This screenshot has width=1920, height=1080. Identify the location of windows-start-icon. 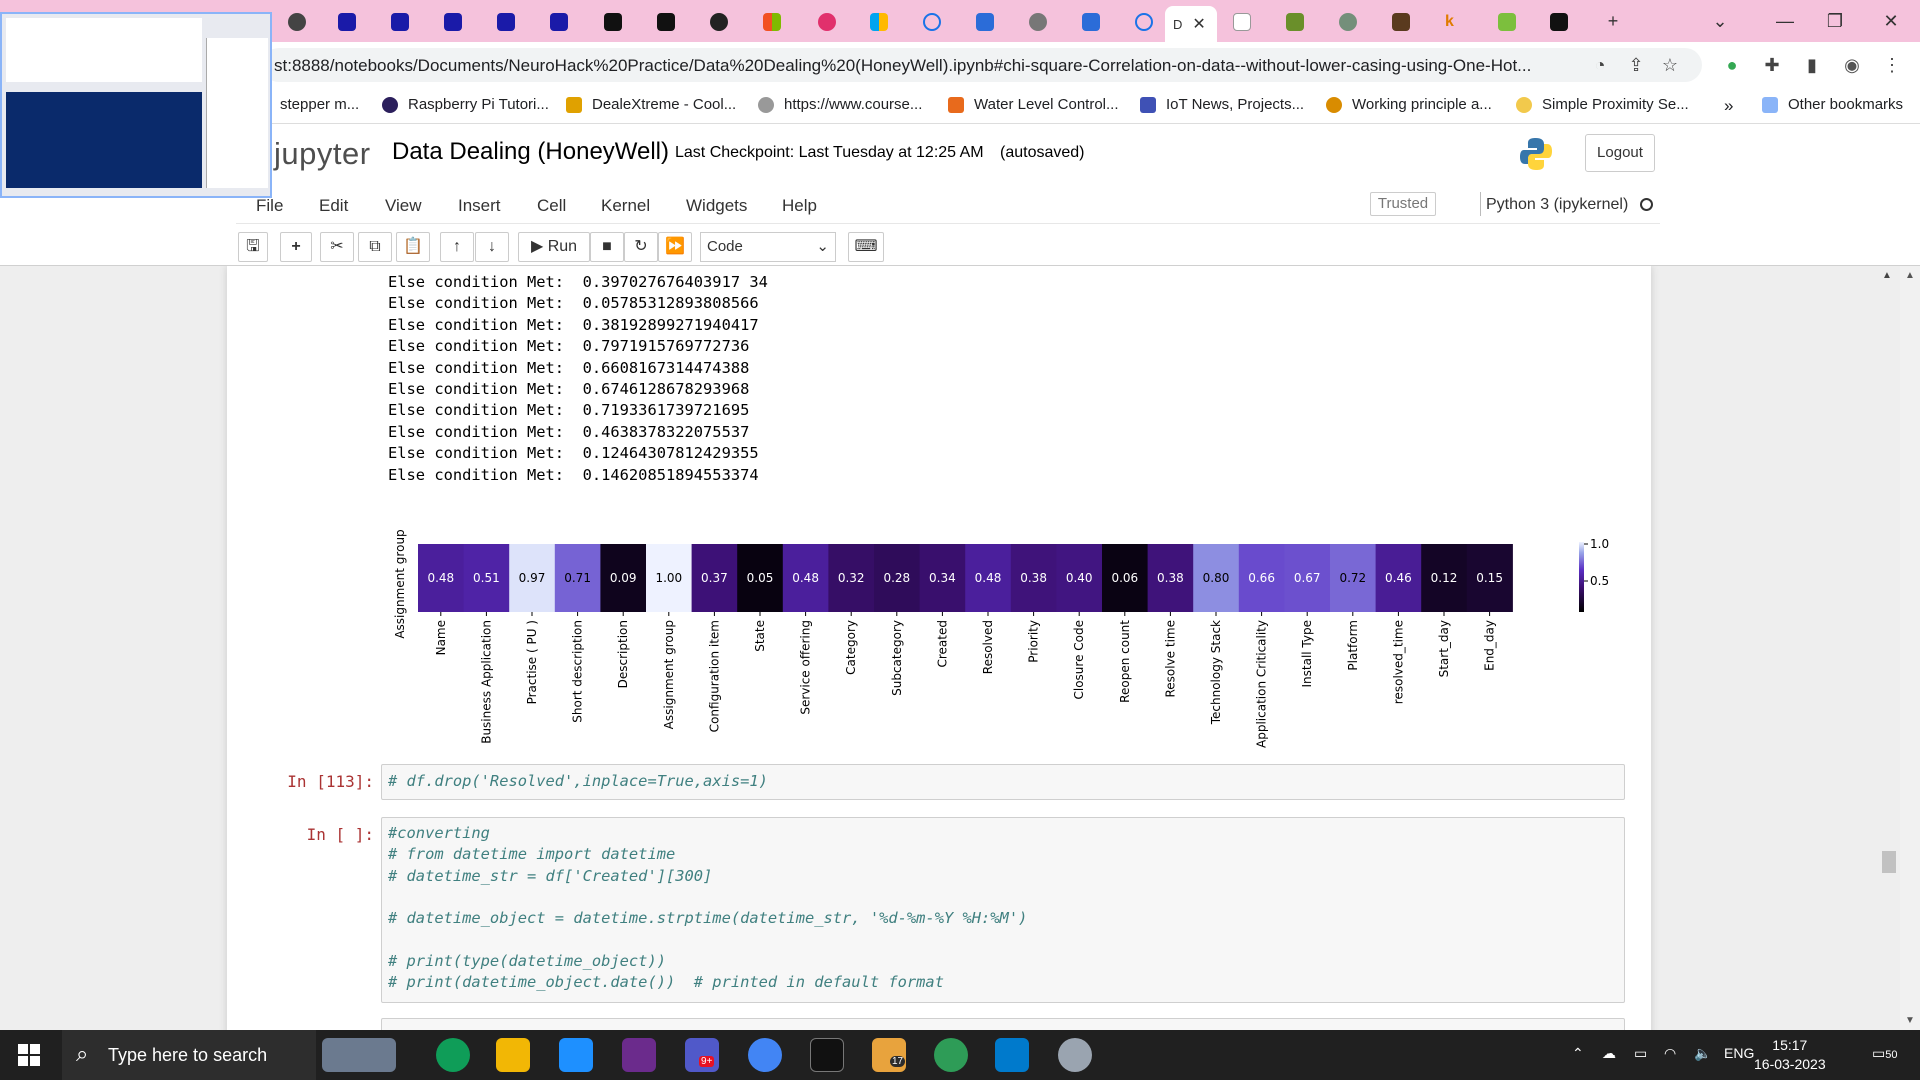
(29, 1055).